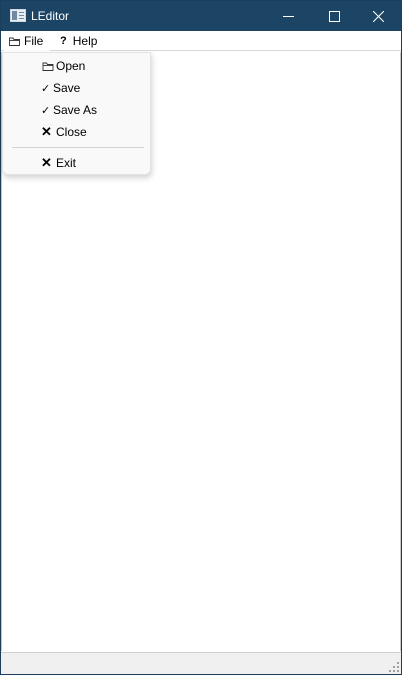  I want to click on maximize-icon, so click(334, 16).